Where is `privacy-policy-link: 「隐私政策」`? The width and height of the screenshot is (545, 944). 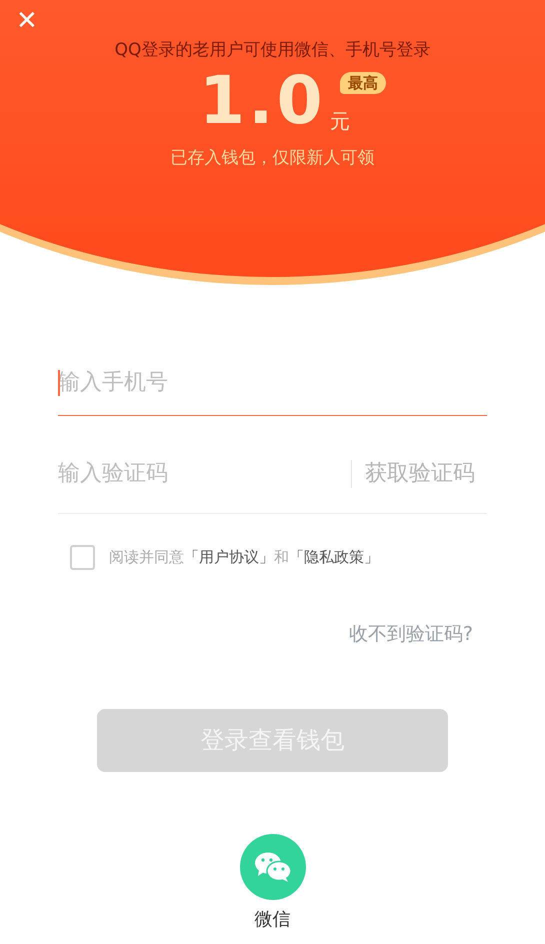
privacy-policy-link: 「隐私政策」 is located at coordinates (334, 557).